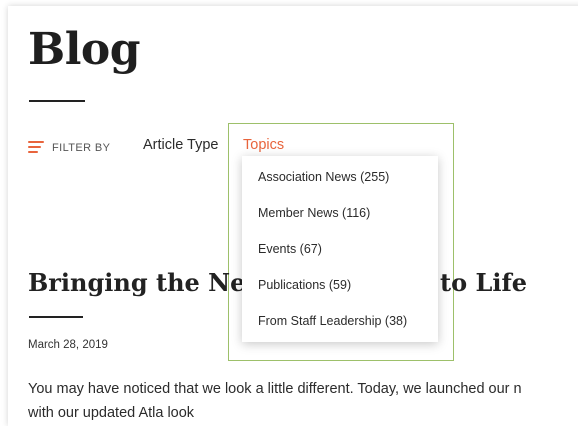  What do you see at coordinates (137, 282) in the screenshot?
I see `post-title-left: Bringing the Ne` at bounding box center [137, 282].